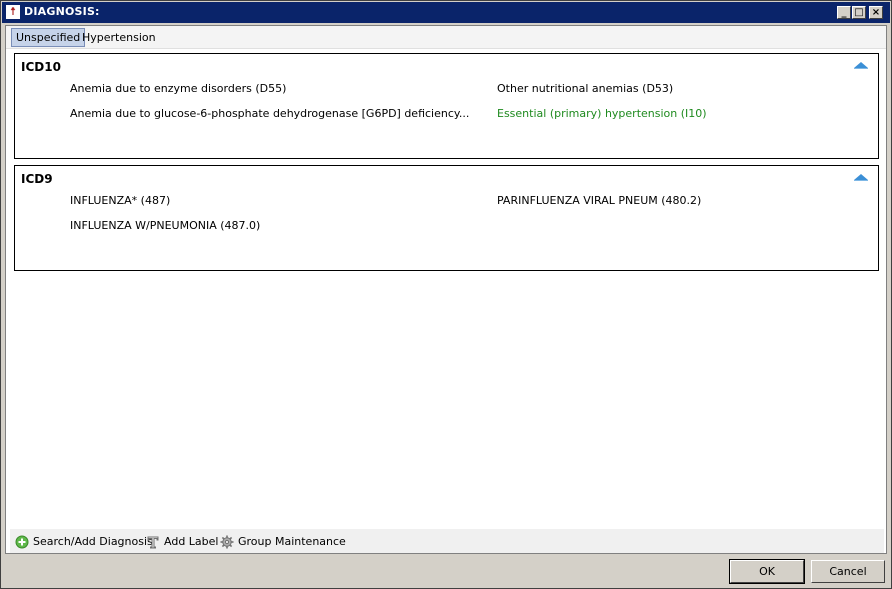 This screenshot has width=892, height=589. What do you see at coordinates (165, 226) in the screenshot?
I see `diagnosis-item: INFLUENZA W/PNEUMONIA (487.0)` at bounding box center [165, 226].